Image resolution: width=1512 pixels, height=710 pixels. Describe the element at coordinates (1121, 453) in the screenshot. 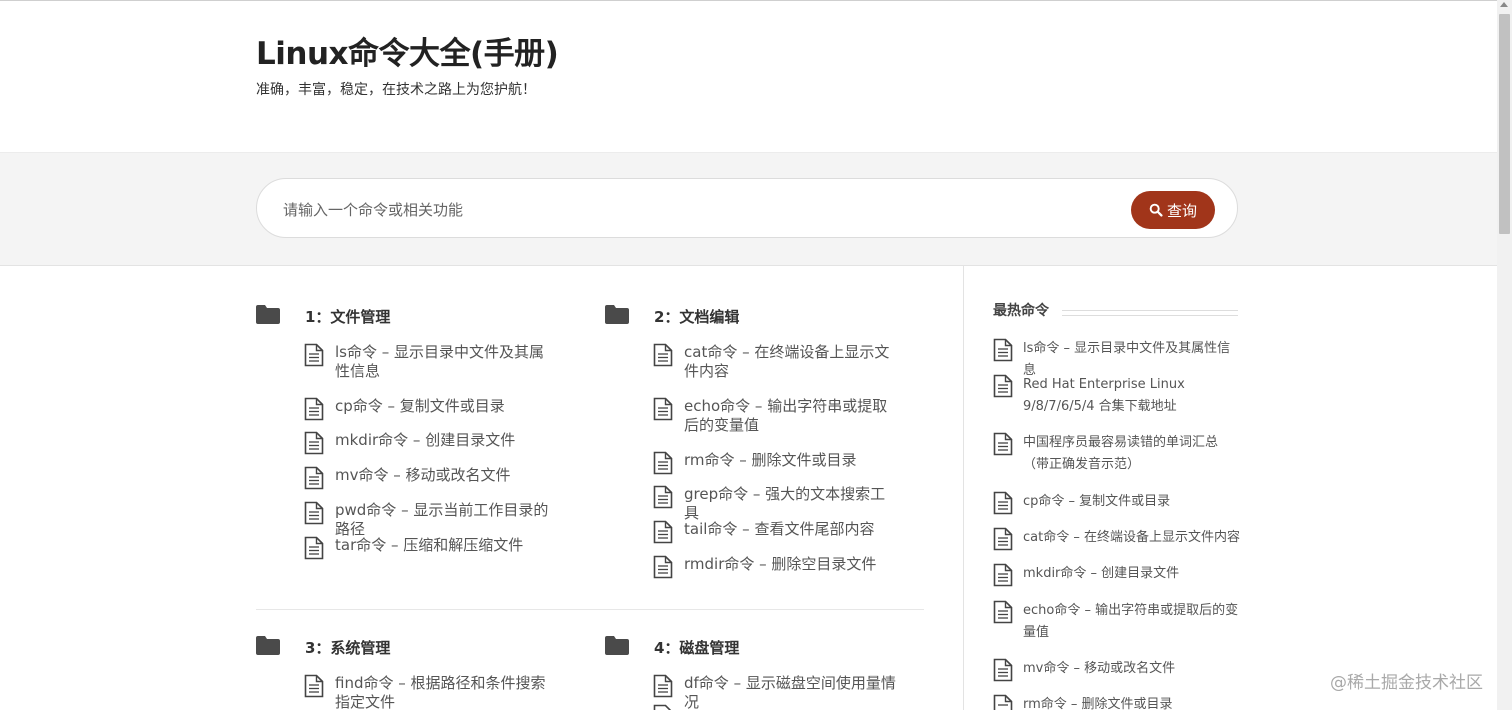

I see `hot-command-label: 中国程序员最容易读错的单词汇总（带正确发音示范）` at that location.